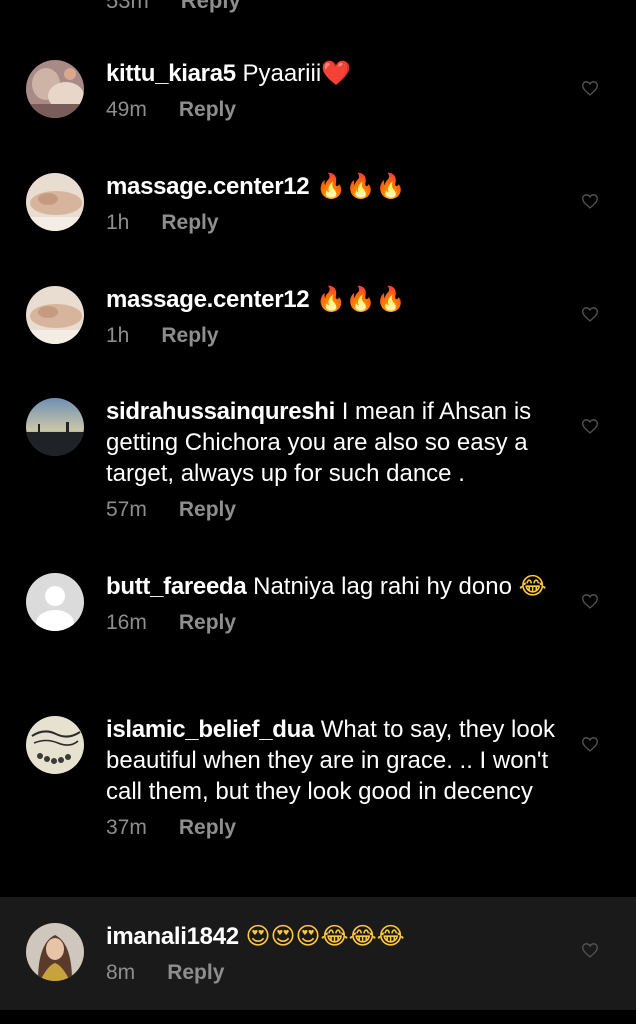 The width and height of the screenshot is (636, 1024). What do you see at coordinates (171, 73) in the screenshot?
I see `comment-username: kittu_kiara5` at bounding box center [171, 73].